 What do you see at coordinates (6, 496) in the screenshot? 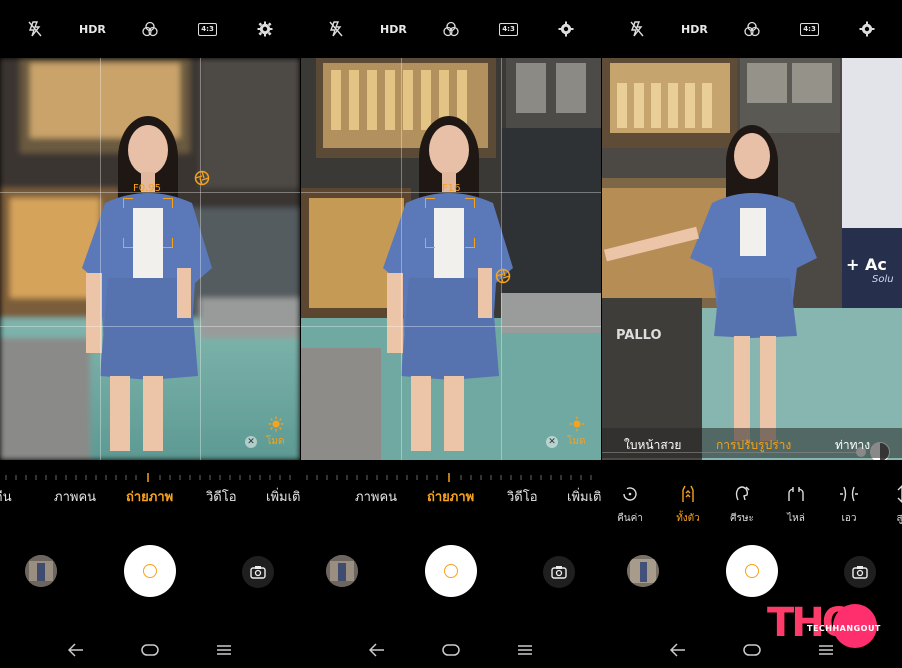
I see `mode-night: คืน` at bounding box center [6, 496].